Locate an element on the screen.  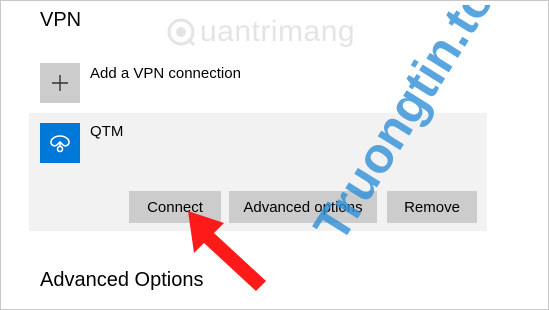
vpn-icon is located at coordinates (60, 143).